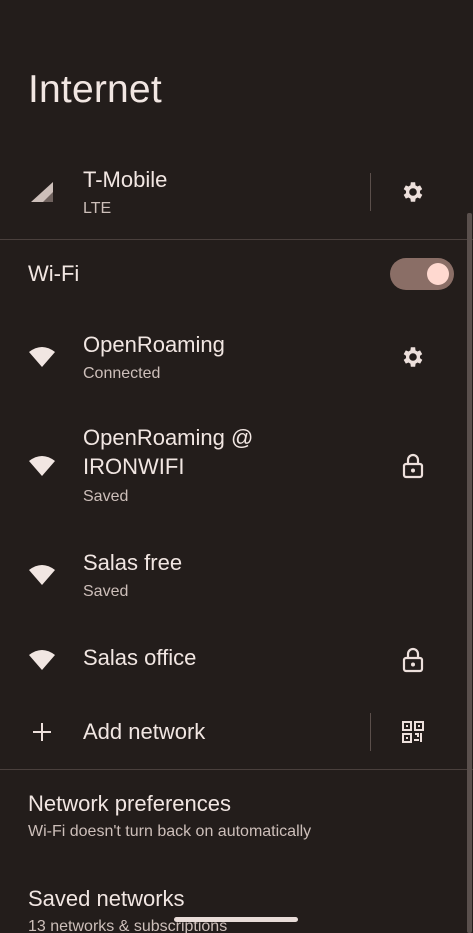 The image size is (473, 933). What do you see at coordinates (125, 179) in the screenshot?
I see `carrier-name: T-Mobile` at bounding box center [125, 179].